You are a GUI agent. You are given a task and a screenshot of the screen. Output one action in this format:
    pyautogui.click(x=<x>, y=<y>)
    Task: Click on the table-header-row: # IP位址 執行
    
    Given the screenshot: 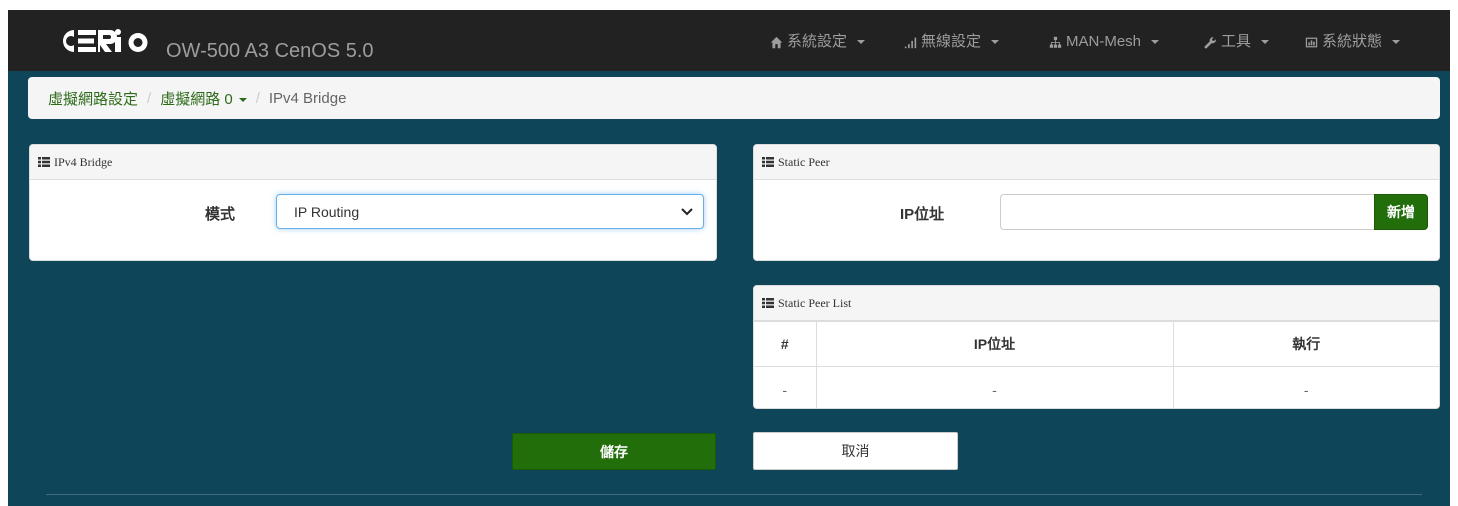 What is the action you would take?
    pyautogui.click(x=1096, y=344)
    